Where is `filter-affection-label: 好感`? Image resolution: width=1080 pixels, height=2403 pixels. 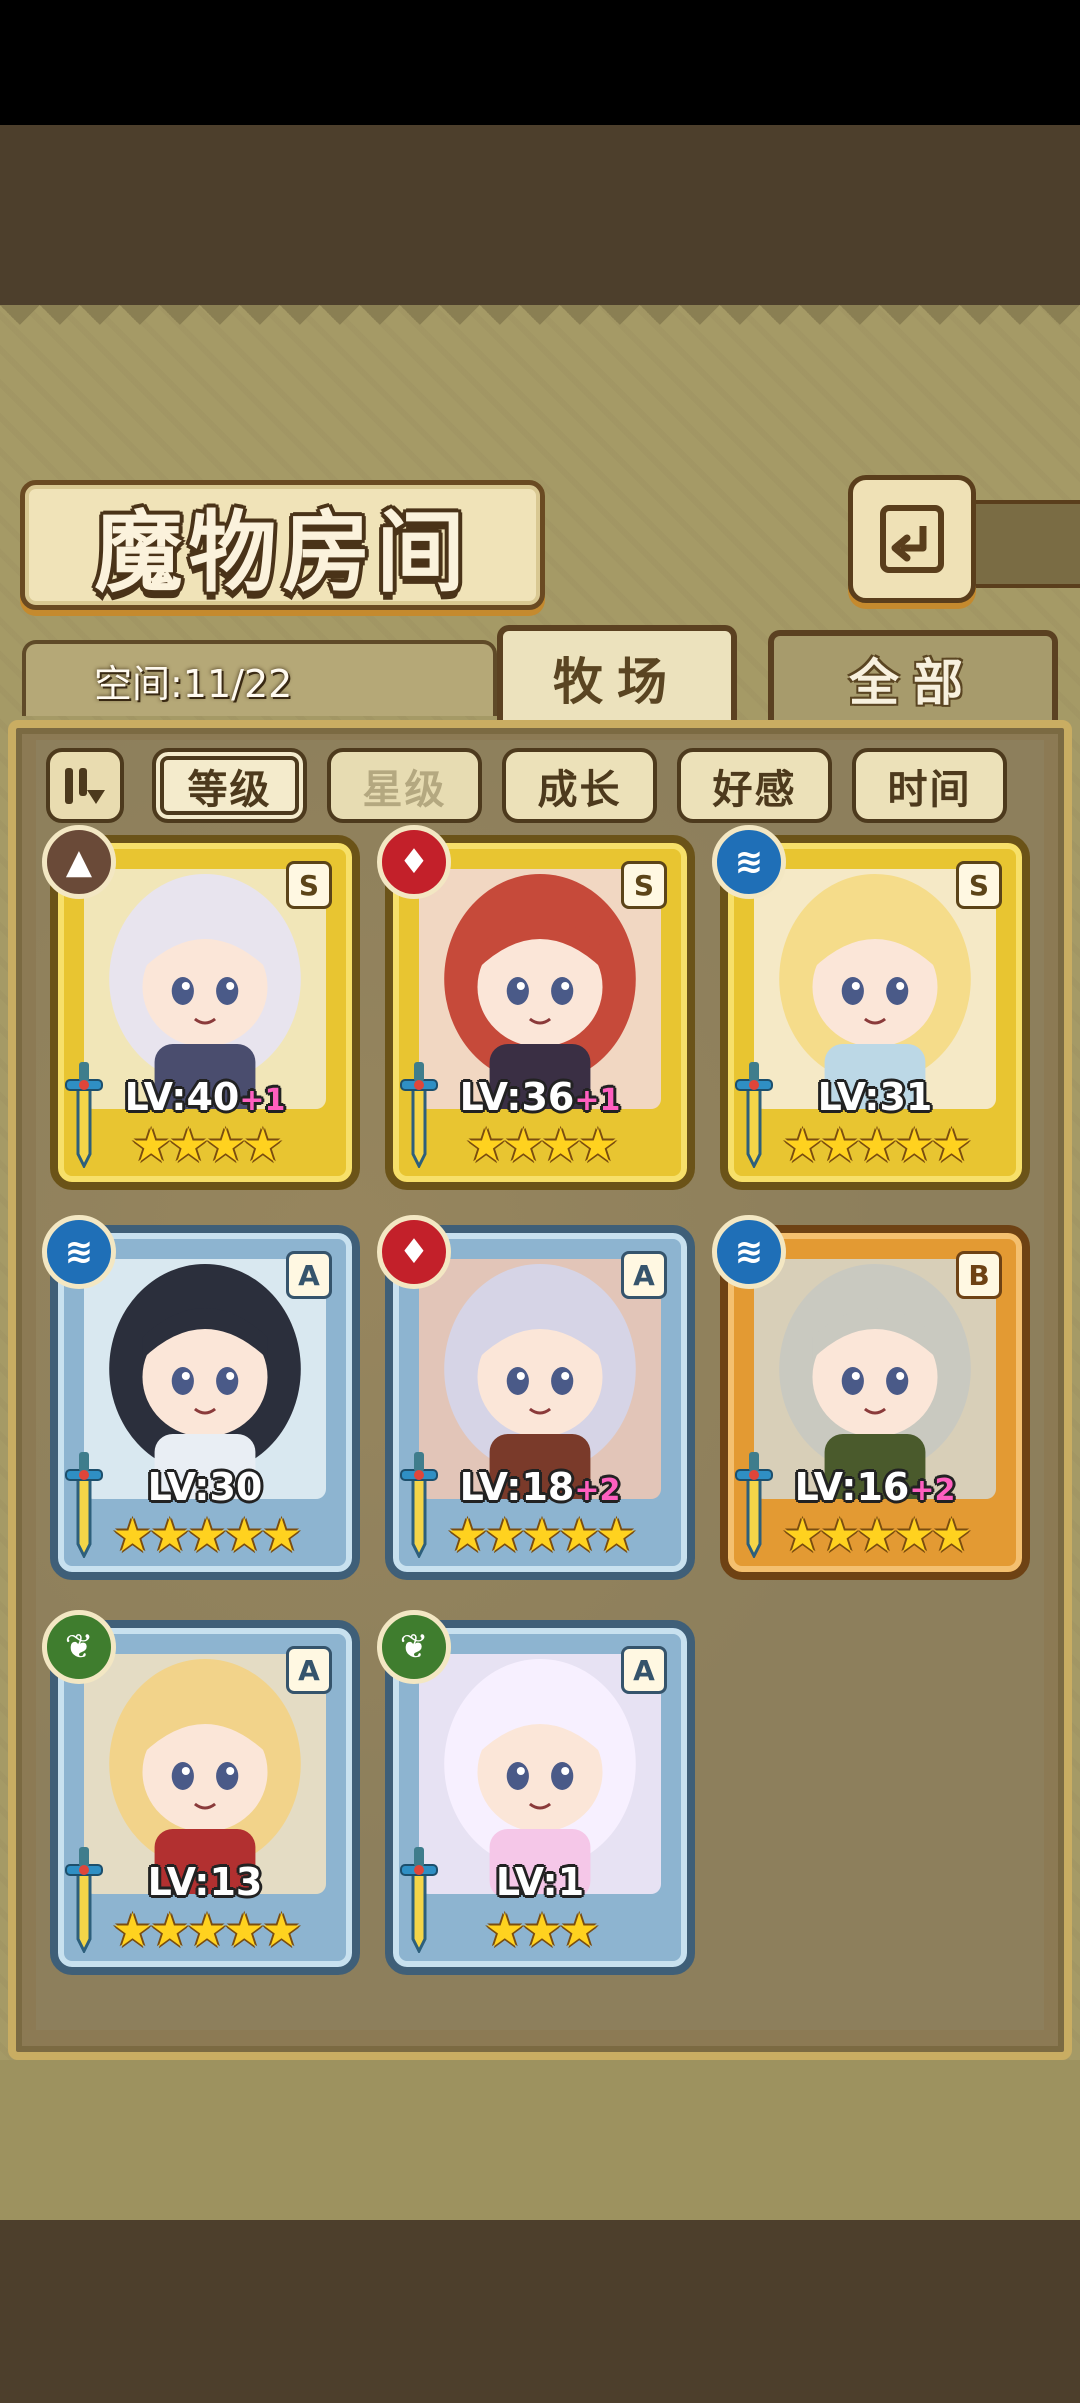
filter-affection-label: 好感 is located at coordinates (754, 789).